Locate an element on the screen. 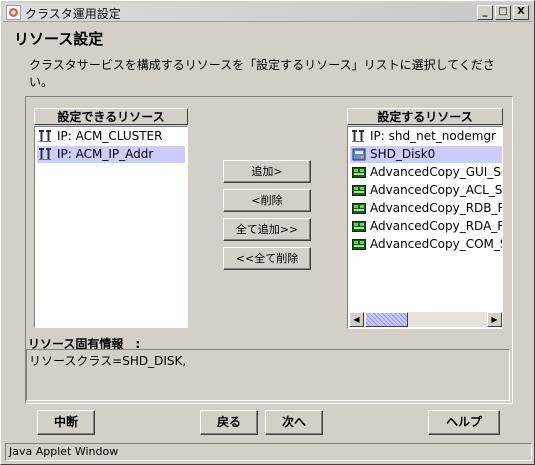 The width and height of the screenshot is (535, 465). list-item-label: AdvancedCopy_RDA_Rl is located at coordinates (436, 226).